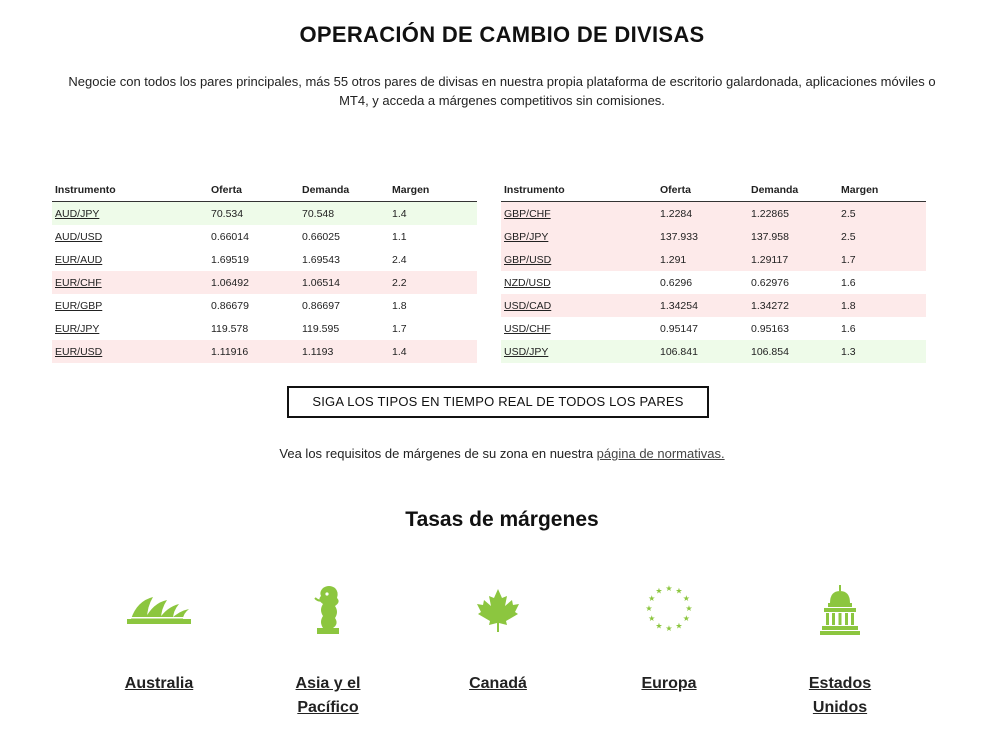 The image size is (1004, 748). What do you see at coordinates (527, 306) in the screenshot?
I see `pair-link: USD/CAD` at bounding box center [527, 306].